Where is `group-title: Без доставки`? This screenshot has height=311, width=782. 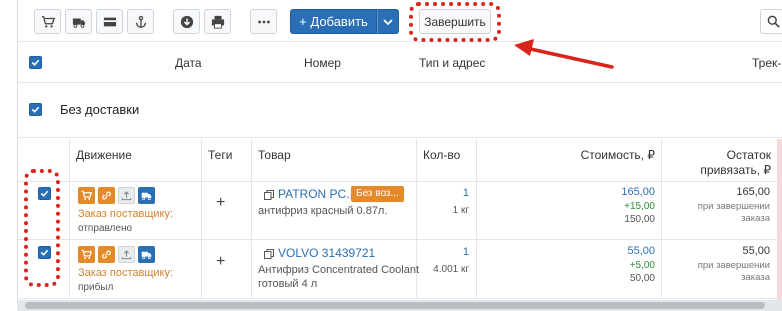 group-title: Без доставки is located at coordinates (100, 109).